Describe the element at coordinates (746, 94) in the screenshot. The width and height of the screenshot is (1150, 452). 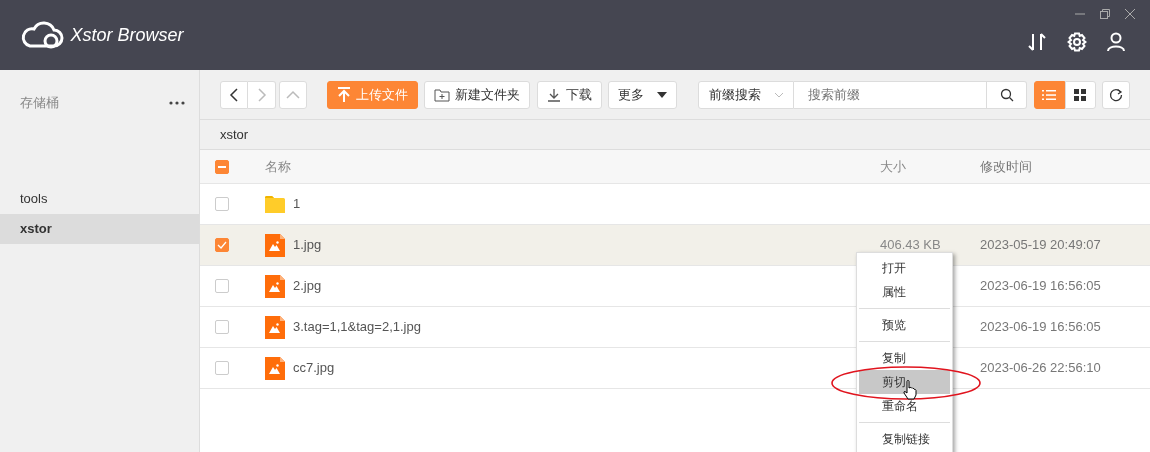
I see `search-mode-dropdown: 前缀搜索` at that location.